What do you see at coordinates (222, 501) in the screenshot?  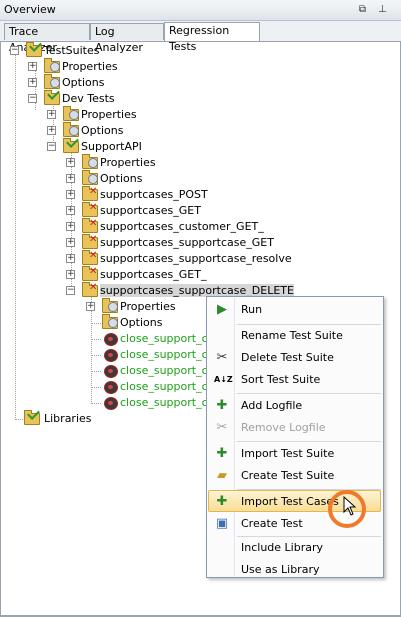 I see `import-cases-icon: ✚` at bounding box center [222, 501].